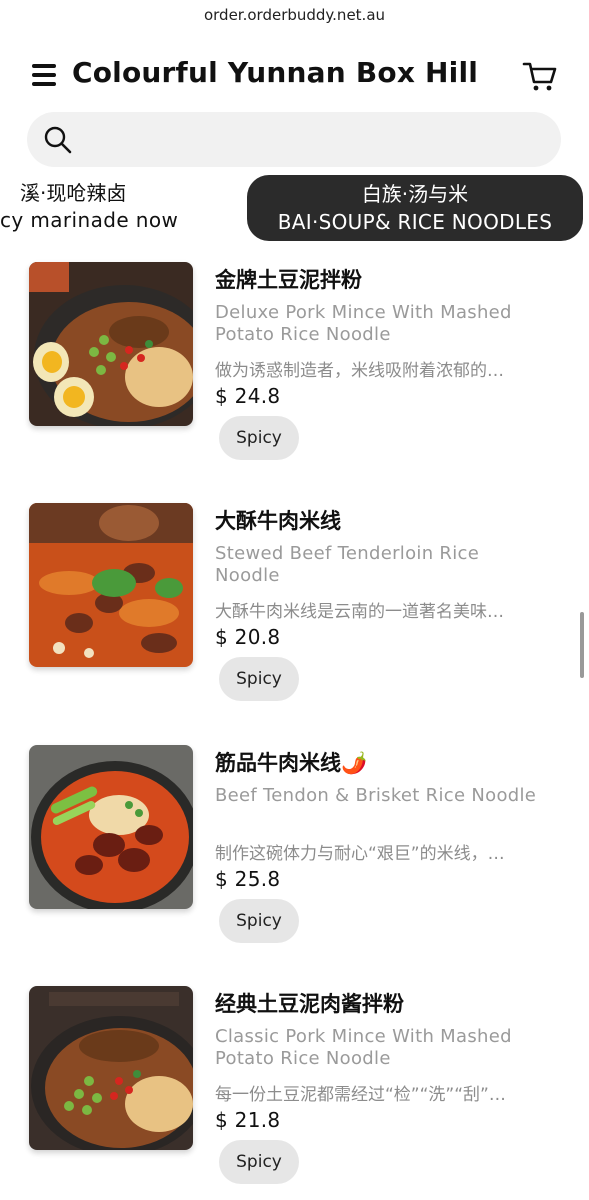 This screenshot has height=1200, width=589. I want to click on search-icon, so click(58, 140).